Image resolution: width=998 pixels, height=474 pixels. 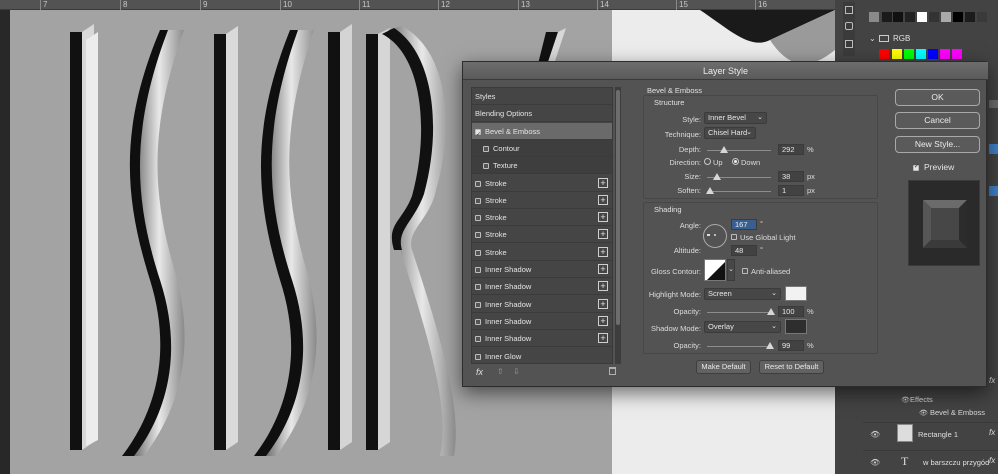 What do you see at coordinates (731, 270) in the screenshot?
I see `gloss-contour-dropdown: ⌄` at bounding box center [731, 270].